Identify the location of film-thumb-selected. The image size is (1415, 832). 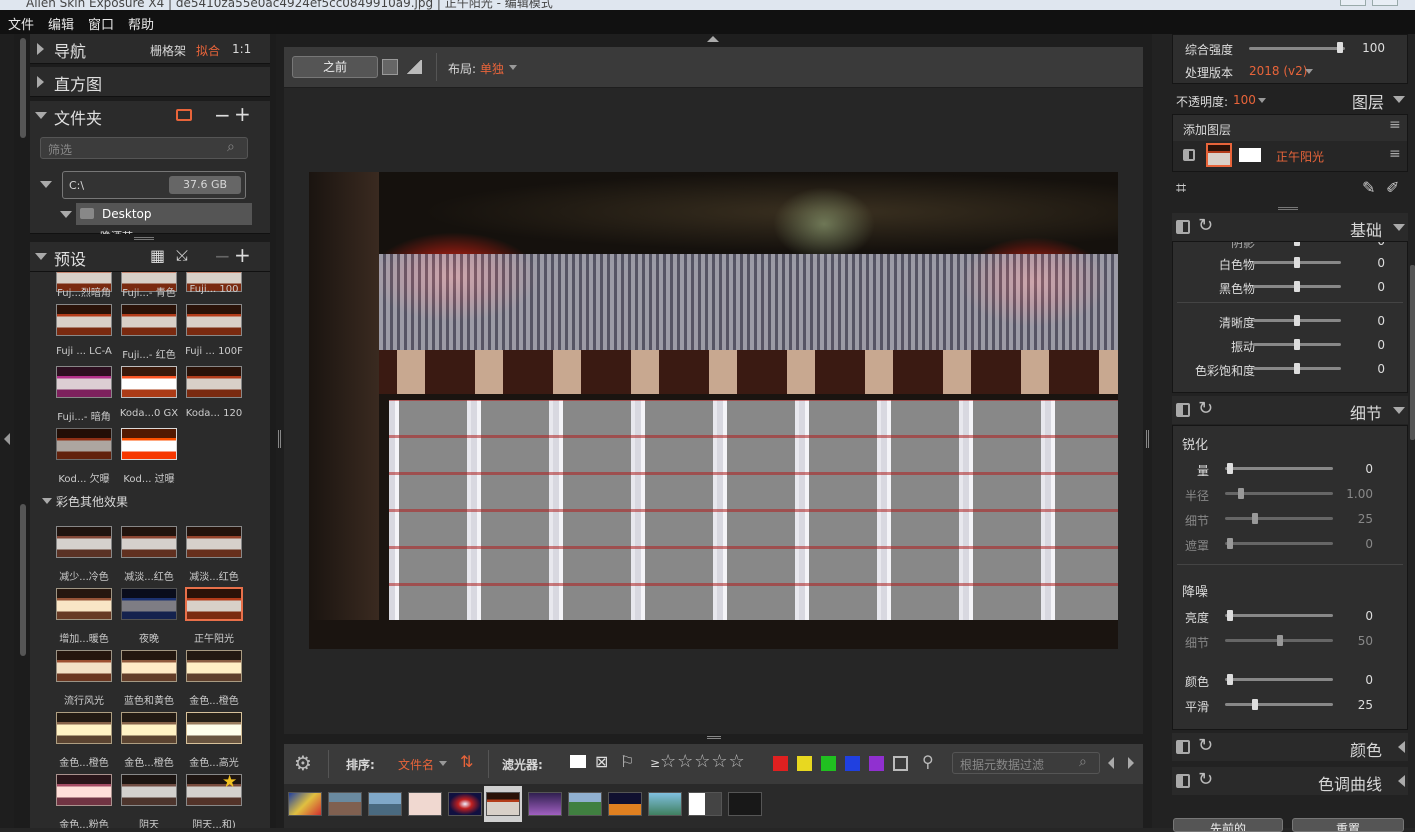
(503, 804).